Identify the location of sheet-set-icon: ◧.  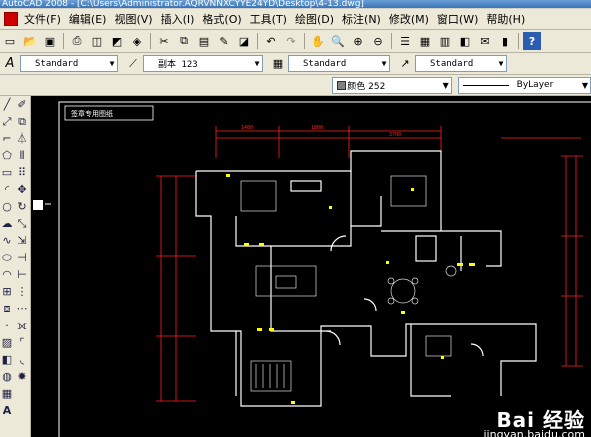
(465, 41).